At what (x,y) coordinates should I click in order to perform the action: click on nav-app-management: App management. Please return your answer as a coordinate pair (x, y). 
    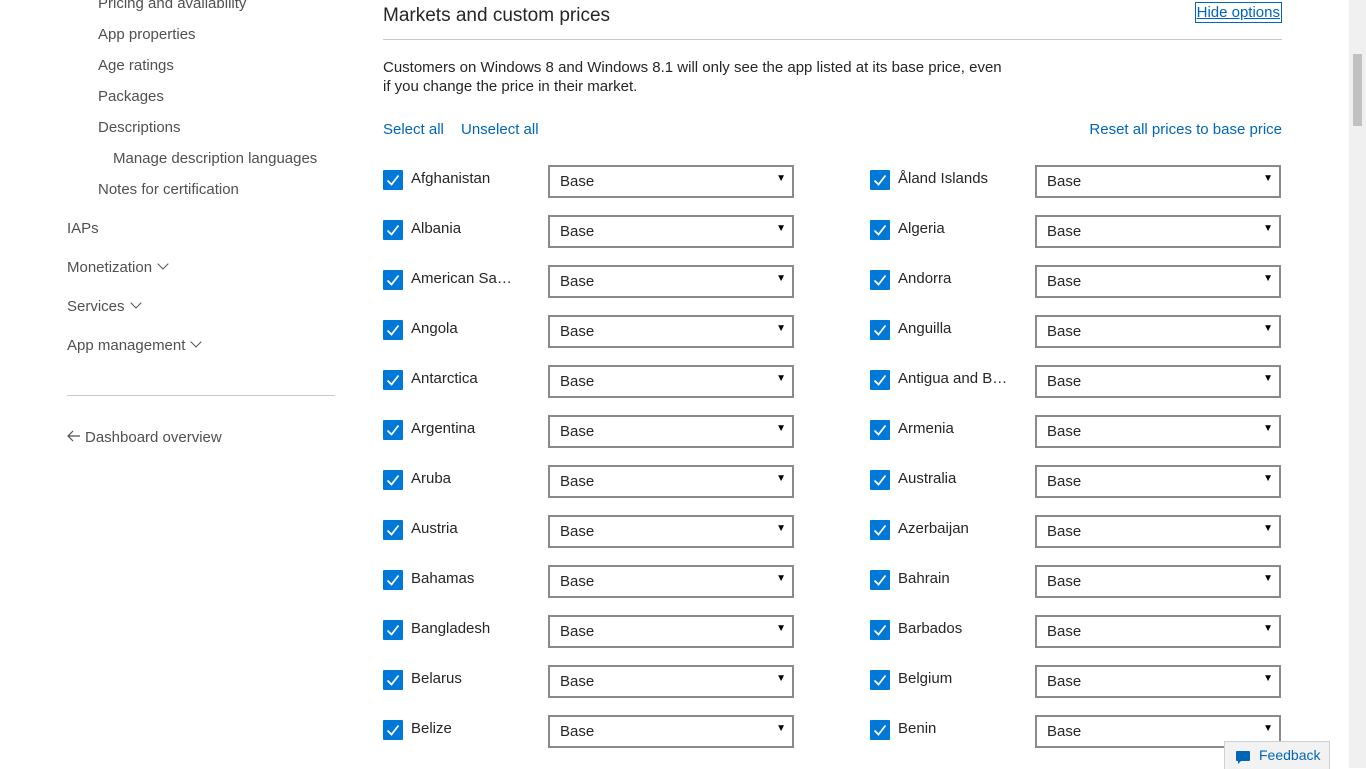
    Looking at the image, I should click on (135, 345).